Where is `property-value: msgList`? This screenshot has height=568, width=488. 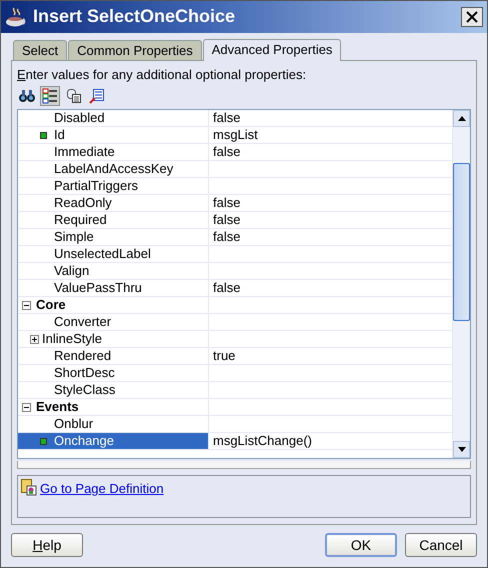
property-value: msgList is located at coordinates (235, 134).